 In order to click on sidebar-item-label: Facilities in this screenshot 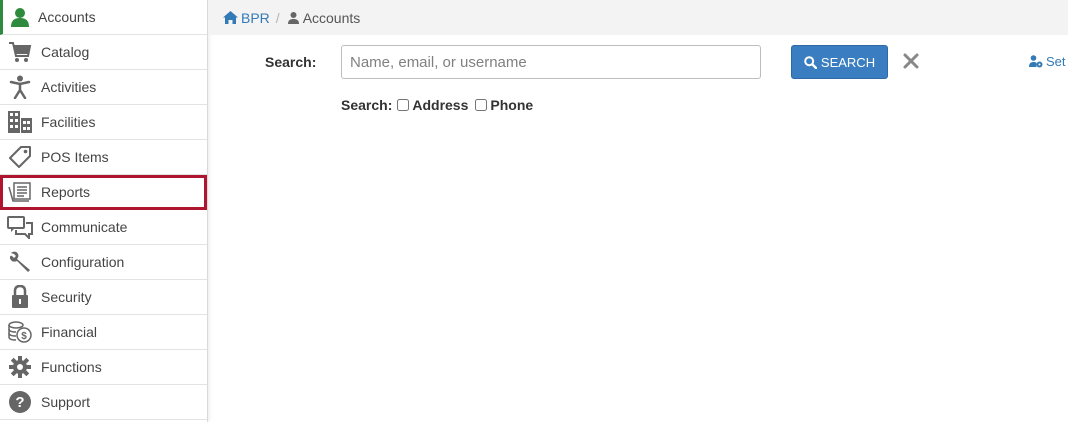, I will do `click(68, 122)`.